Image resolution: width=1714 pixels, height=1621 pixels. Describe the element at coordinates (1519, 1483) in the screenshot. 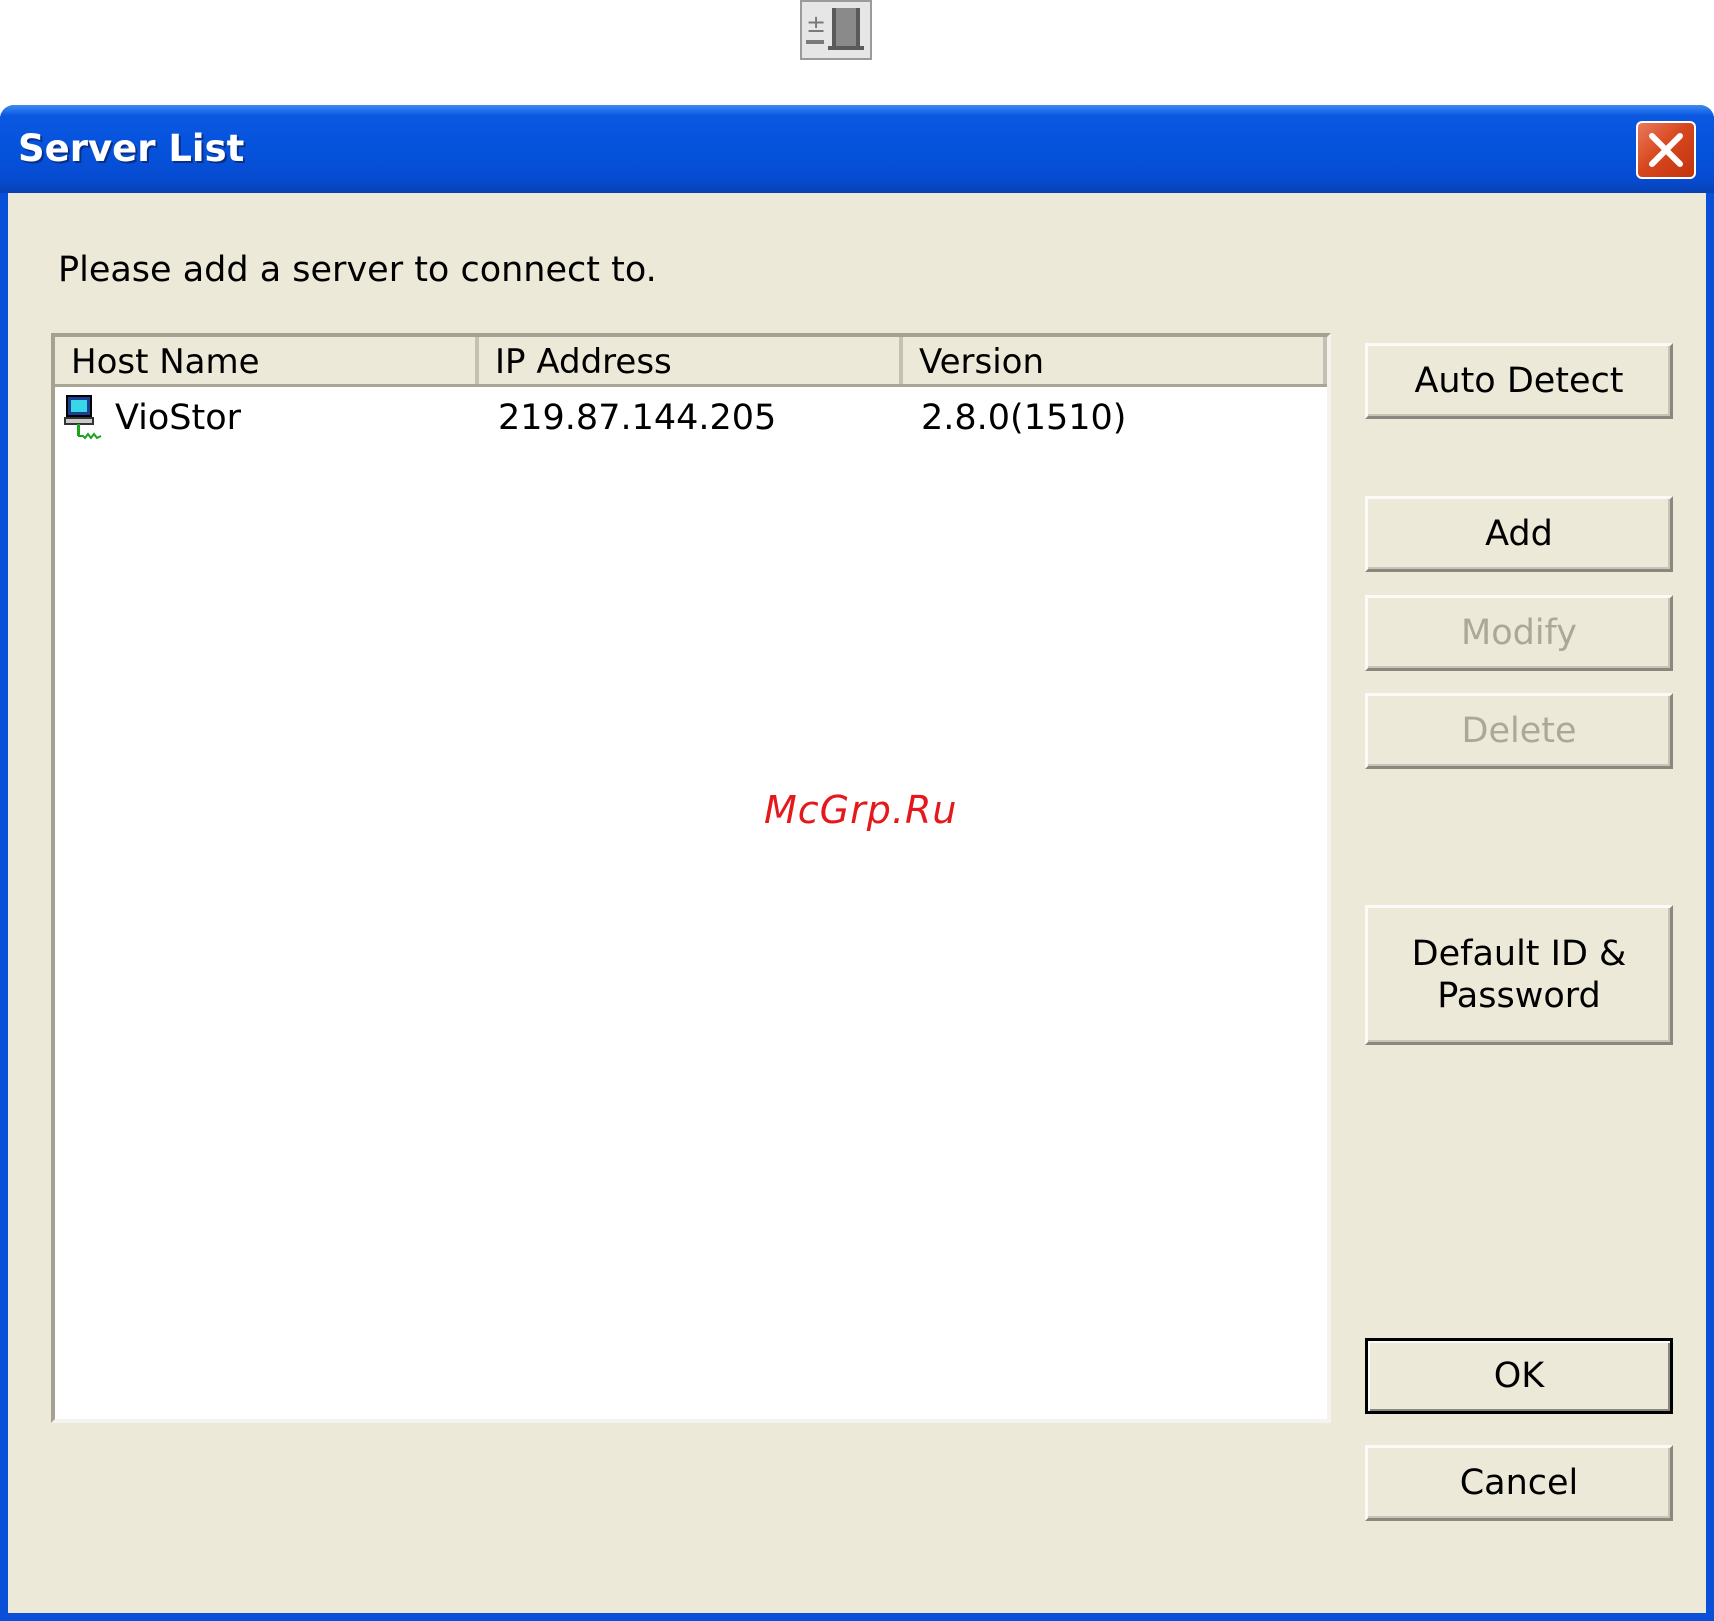

I see `cancel-button: Cancel` at that location.